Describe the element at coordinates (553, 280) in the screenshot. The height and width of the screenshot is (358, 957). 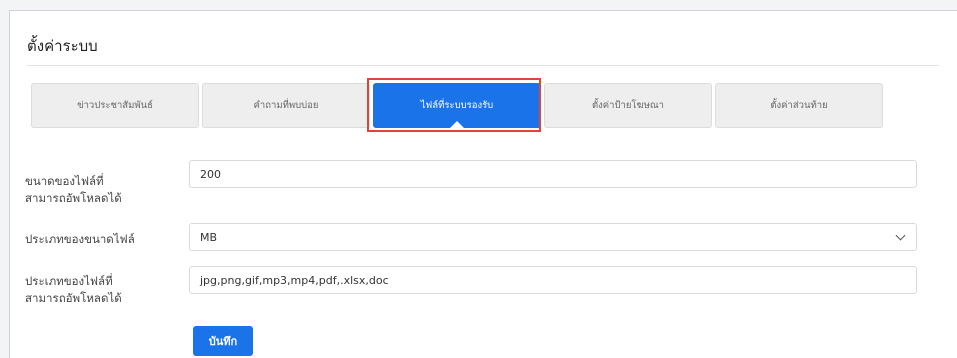
I see `allowed-types-input: jpg,png,gif,mp3,mp4,pdf,.xlsx,doc` at that location.